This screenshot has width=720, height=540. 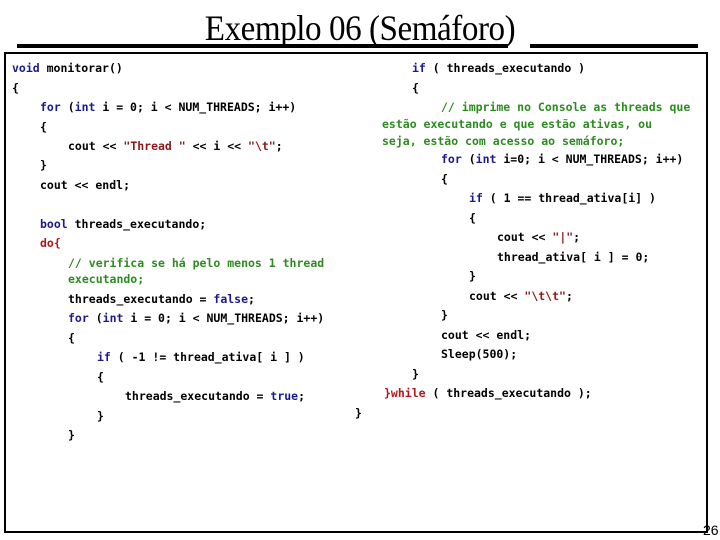 What do you see at coordinates (711, 530) in the screenshot?
I see `page-number: 26` at bounding box center [711, 530].